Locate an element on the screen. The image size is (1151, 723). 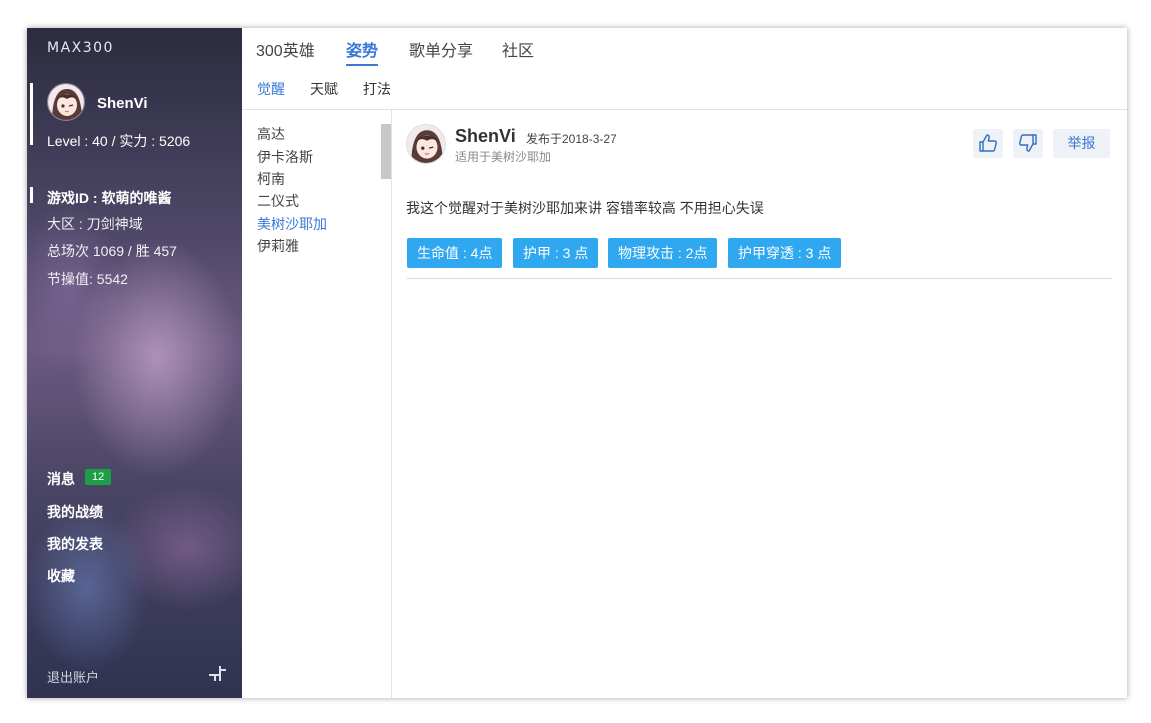
stat-tag: 护甲 : 3 点 is located at coordinates (556, 253).